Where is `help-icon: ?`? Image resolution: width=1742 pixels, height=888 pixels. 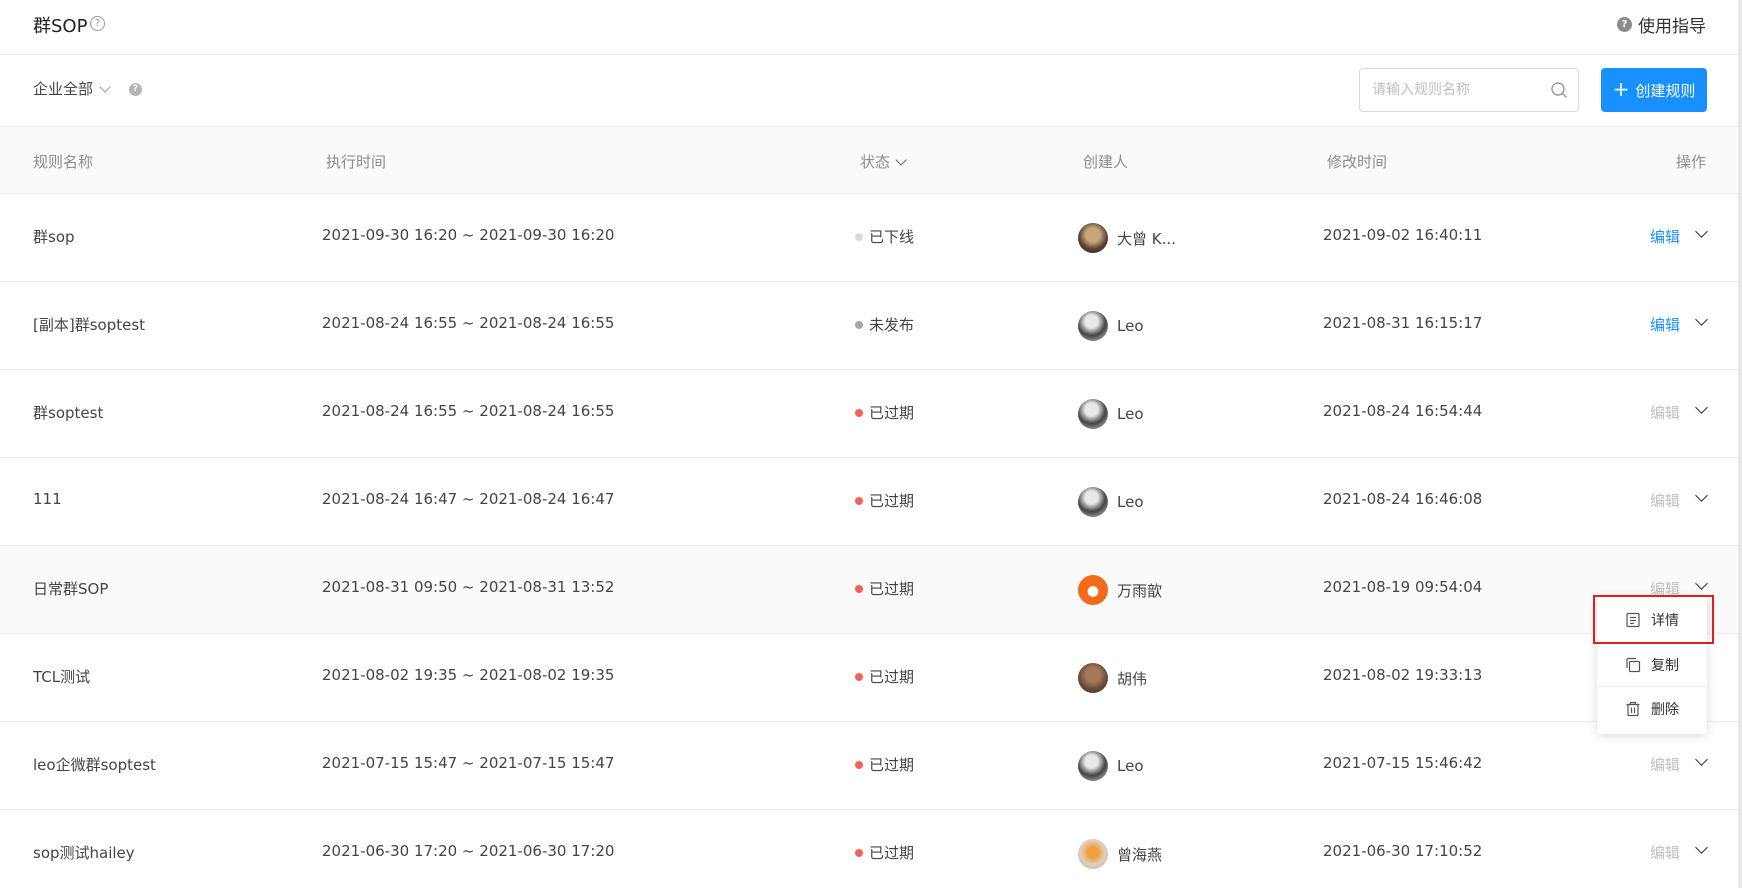 help-icon: ? is located at coordinates (97, 23).